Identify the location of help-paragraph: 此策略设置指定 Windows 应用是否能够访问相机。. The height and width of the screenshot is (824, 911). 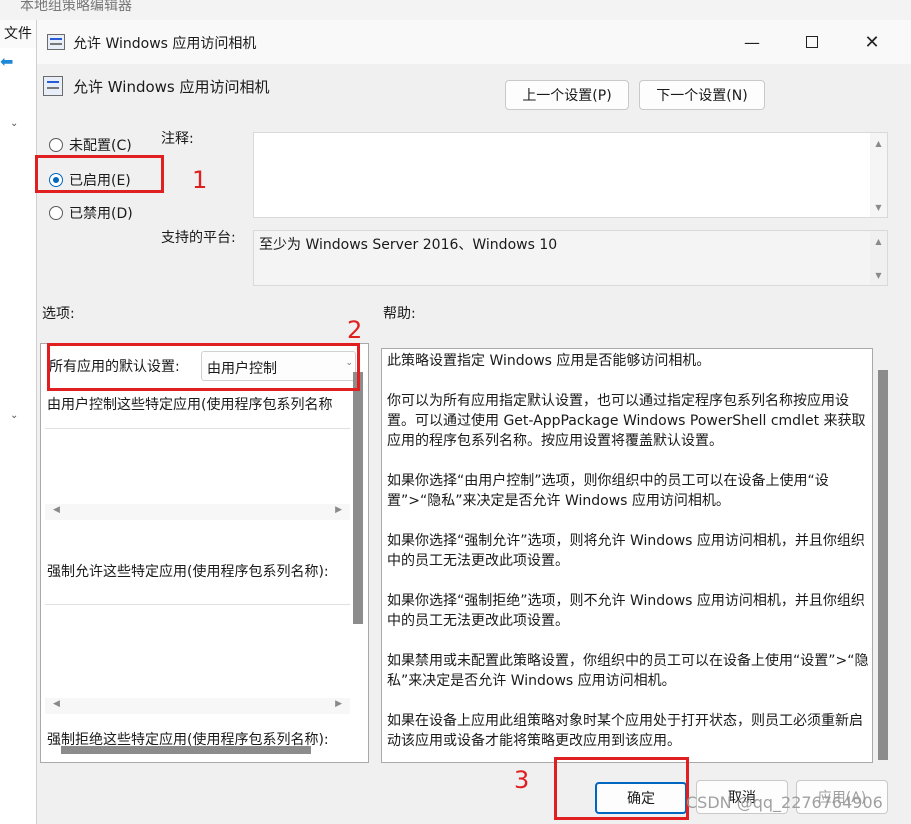
(549, 361).